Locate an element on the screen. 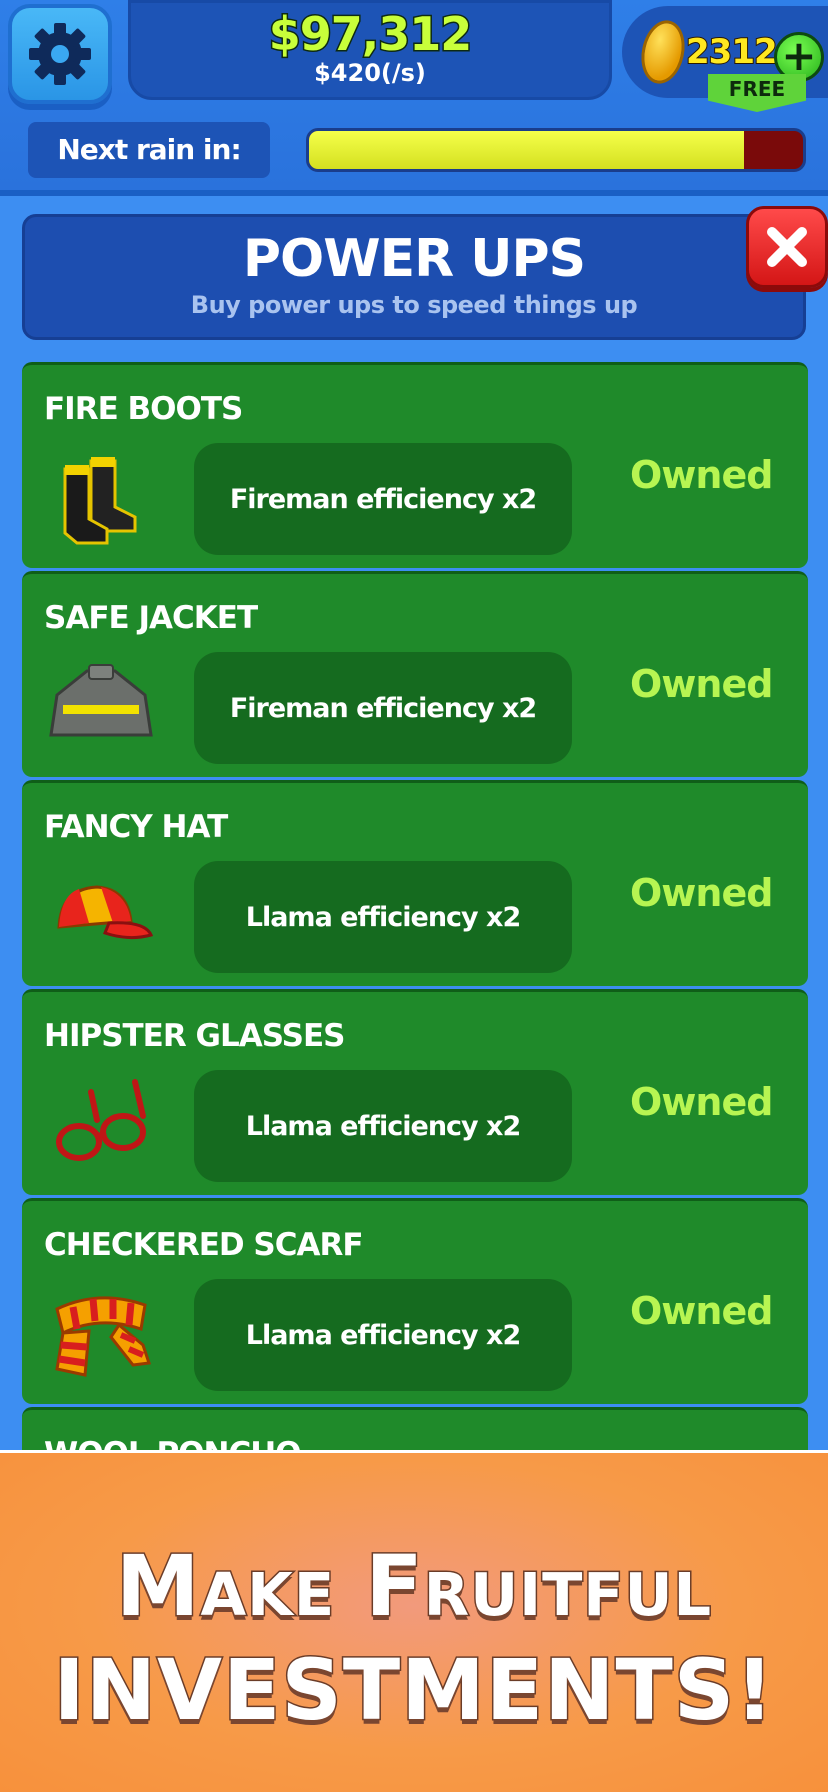  rain-timer-label: Next rain in: is located at coordinates (149, 150).